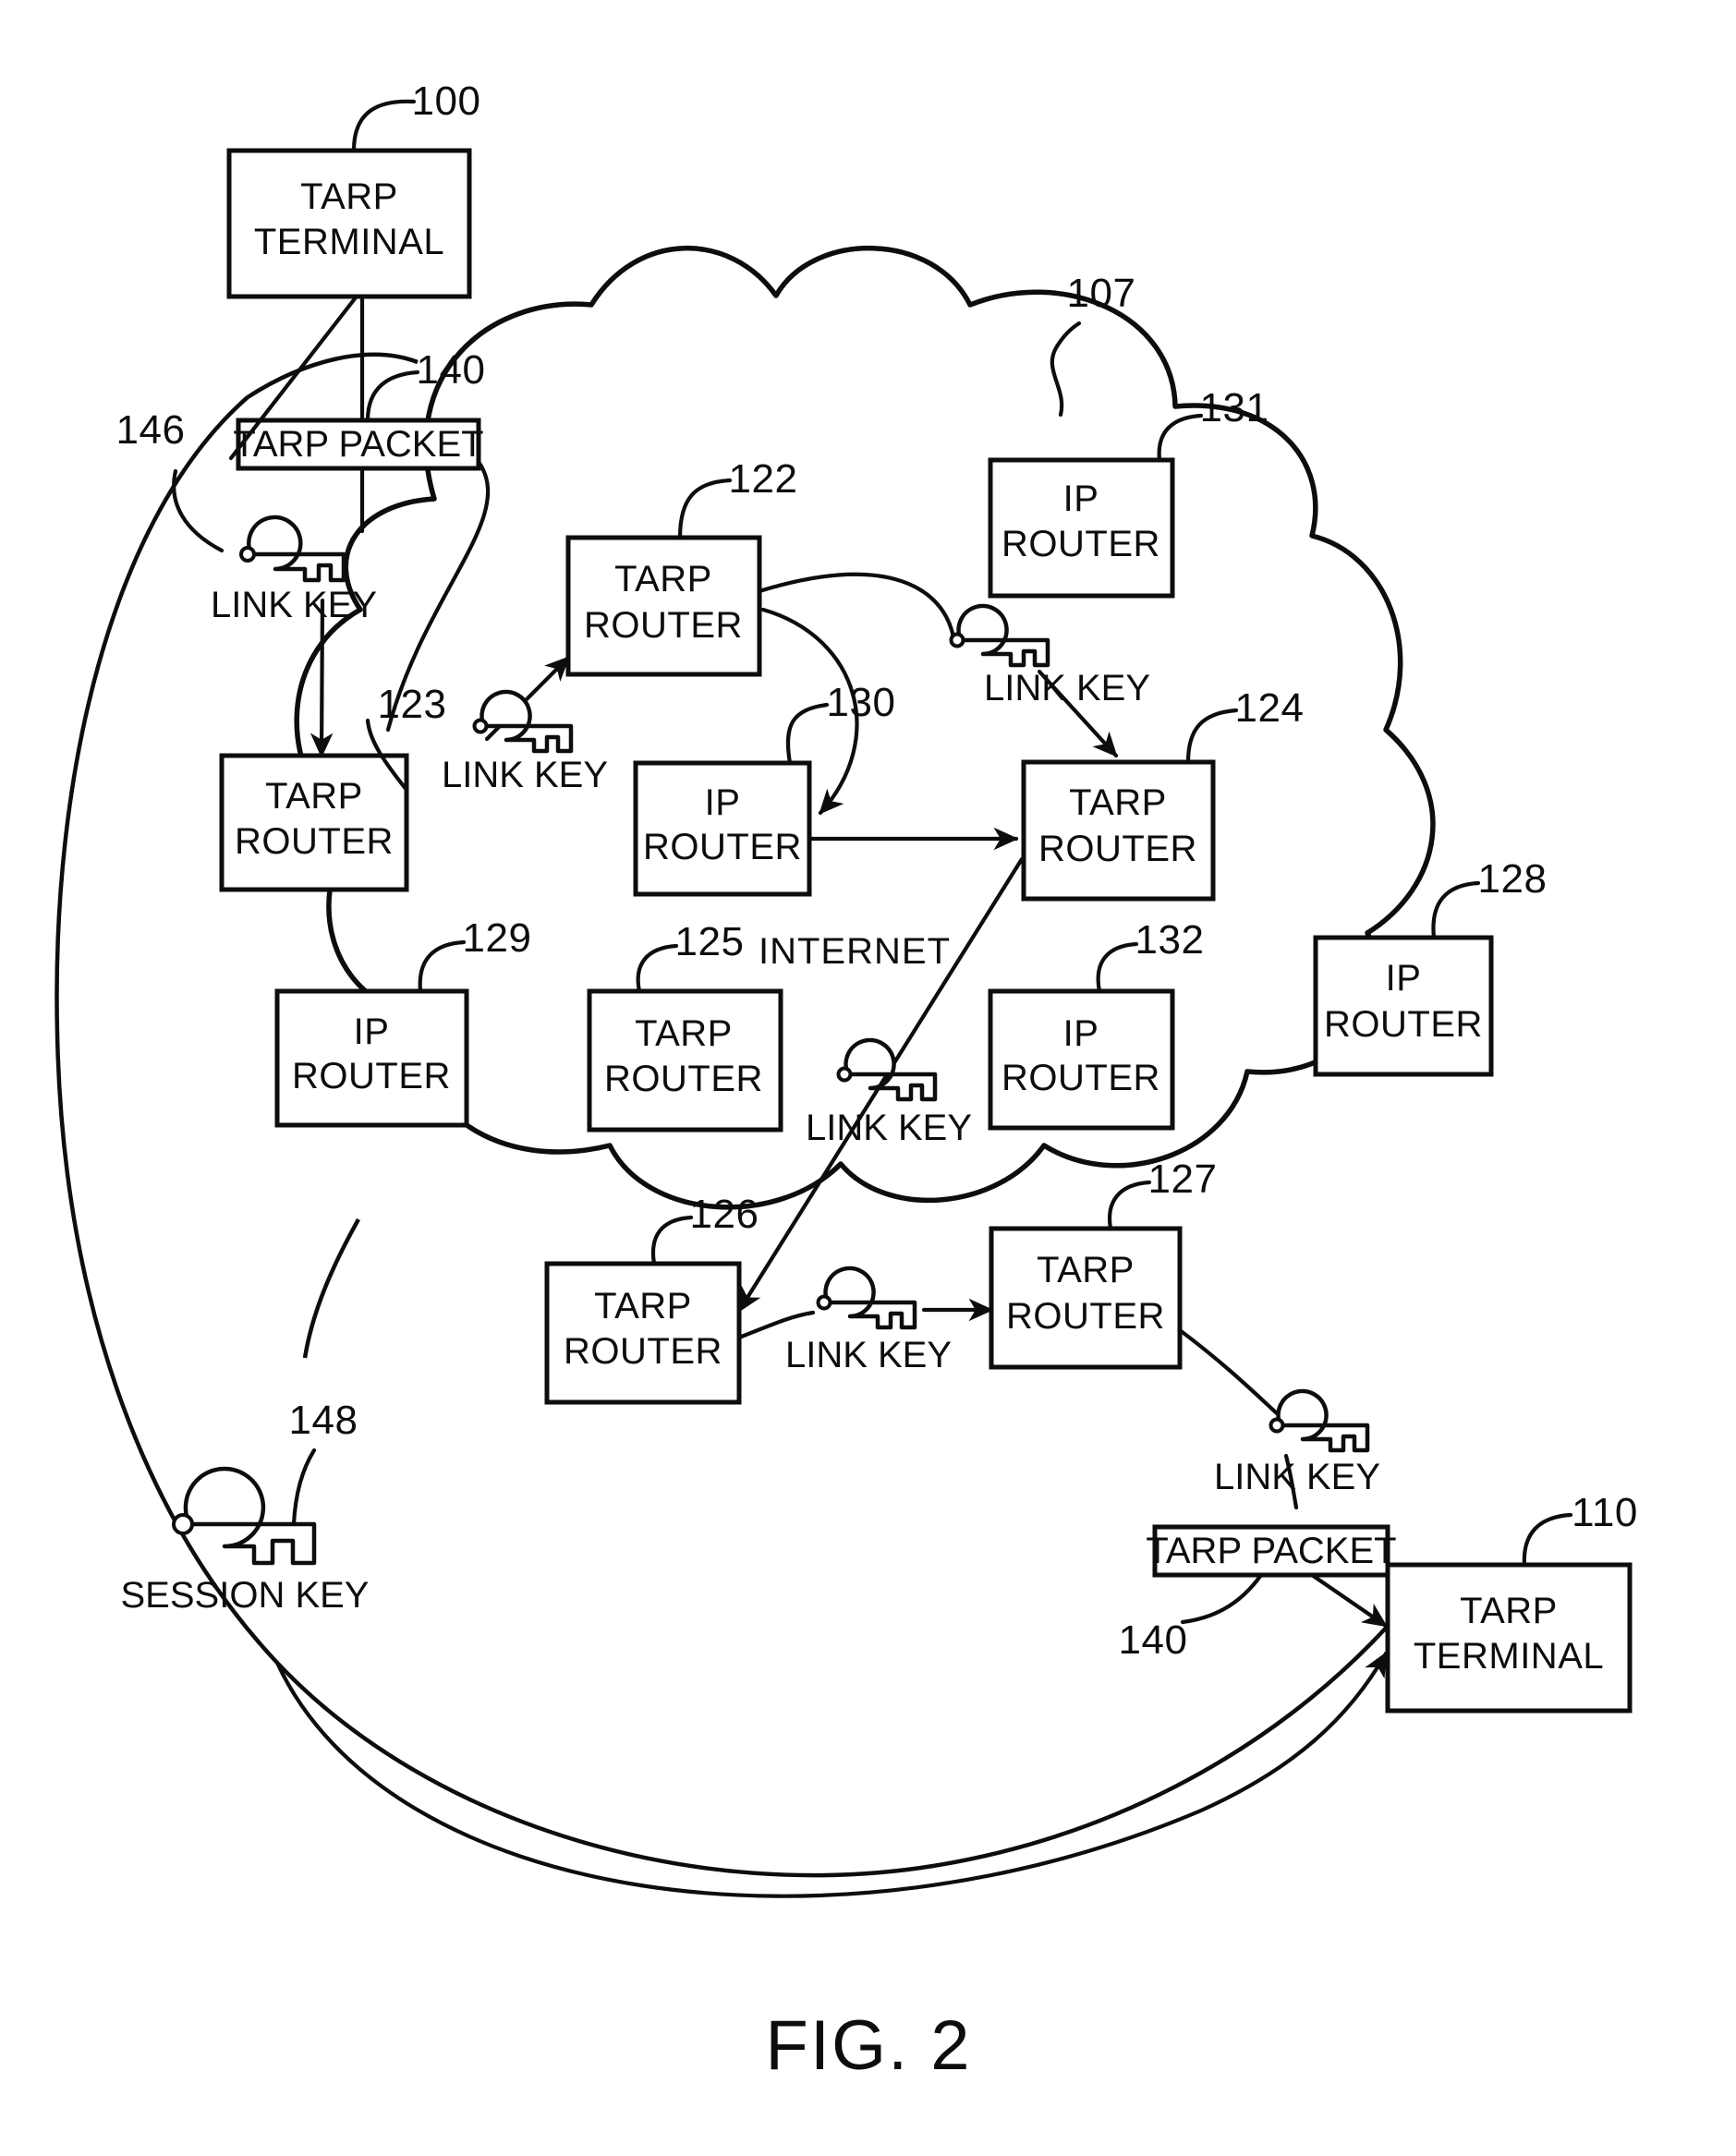 This screenshot has height=2156, width=1736. What do you see at coordinates (294, 570) in the screenshot?
I see `key-link-key-146: LINK KEY` at bounding box center [294, 570].